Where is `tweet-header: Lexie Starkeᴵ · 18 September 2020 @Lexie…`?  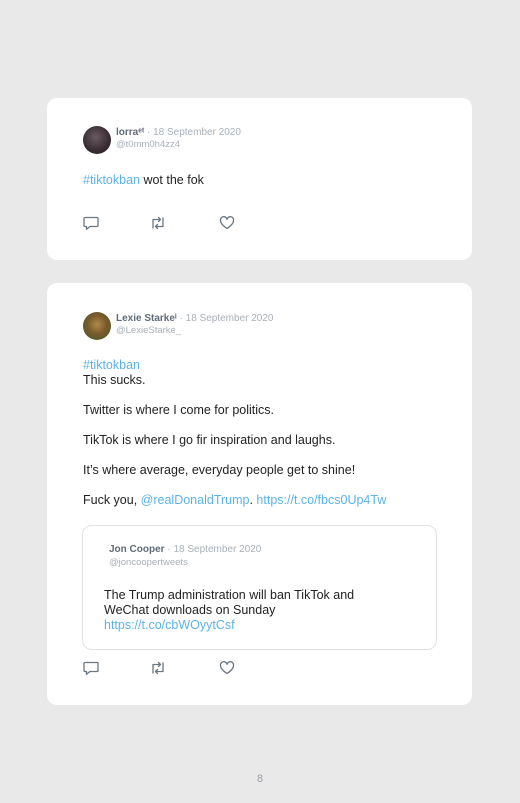 tweet-header: Lexie Starkeᴵ · 18 September 2020 @Lexie… is located at coordinates (194, 325).